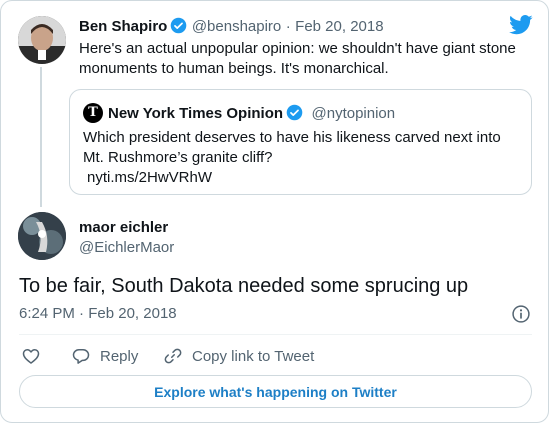 The image size is (550, 424). I want to click on reply-author-name: maor eichler, so click(123, 227).